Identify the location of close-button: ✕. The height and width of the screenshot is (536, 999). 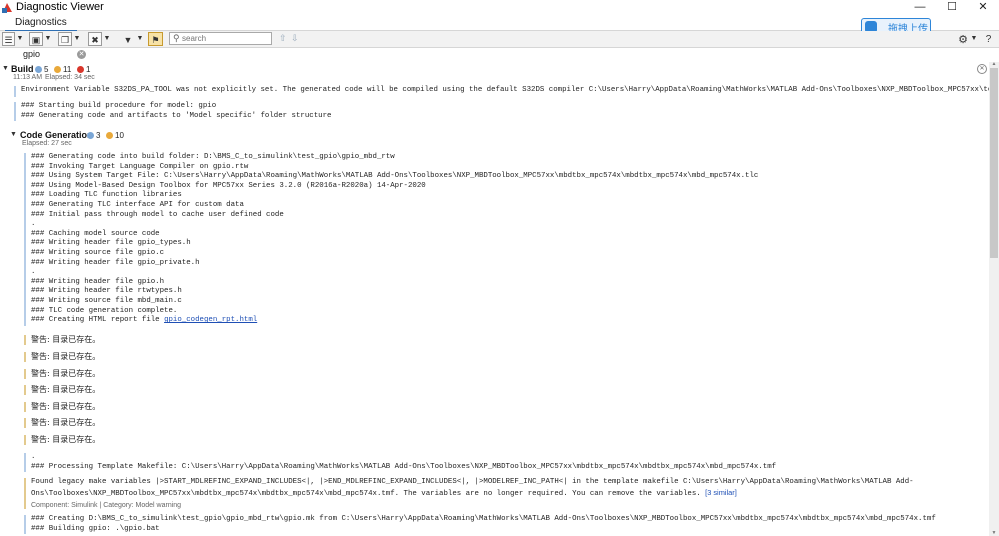
(983, 7).